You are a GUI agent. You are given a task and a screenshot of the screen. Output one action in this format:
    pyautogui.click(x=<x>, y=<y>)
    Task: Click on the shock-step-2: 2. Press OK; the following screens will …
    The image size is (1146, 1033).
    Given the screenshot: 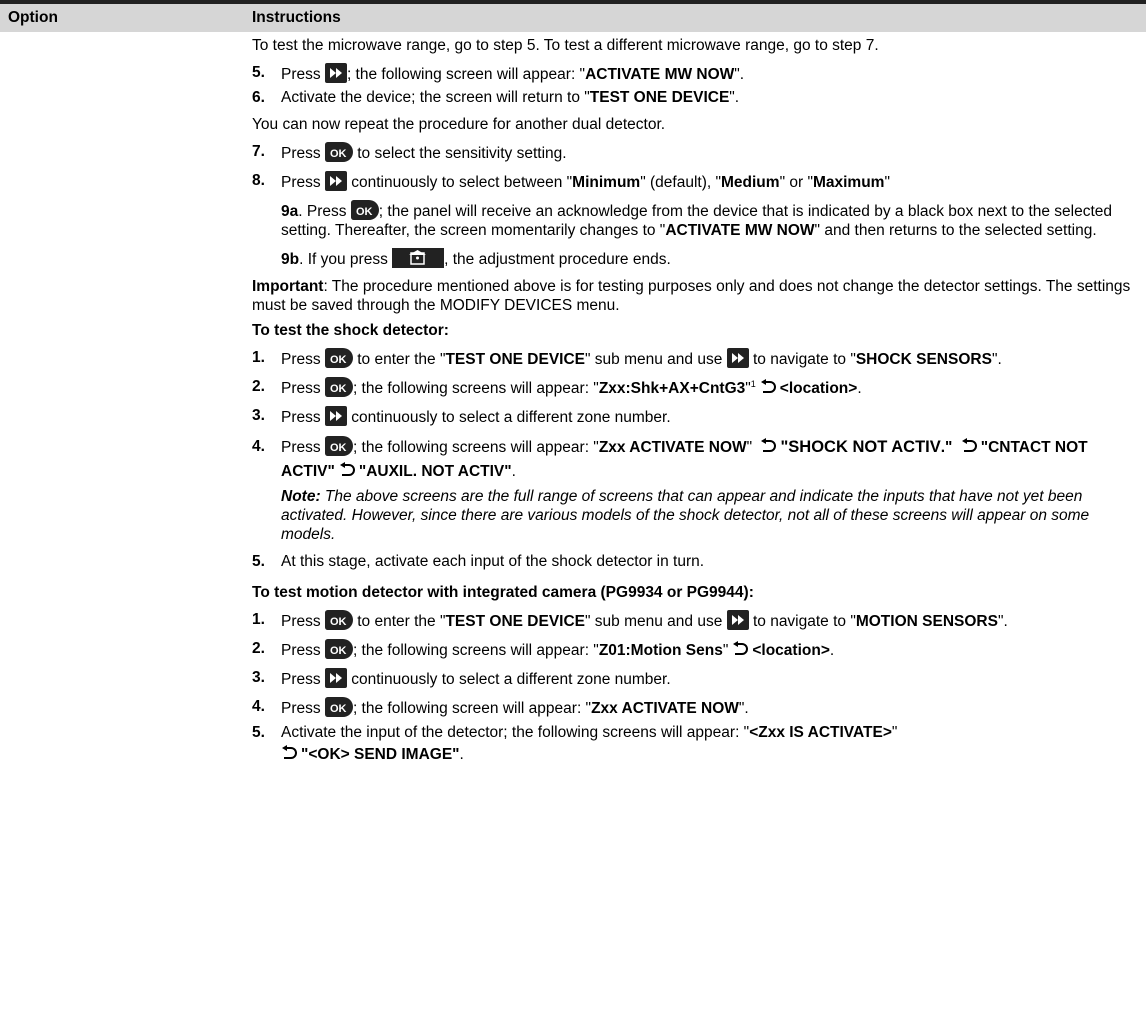 What is the action you would take?
    pyautogui.click(x=557, y=387)
    